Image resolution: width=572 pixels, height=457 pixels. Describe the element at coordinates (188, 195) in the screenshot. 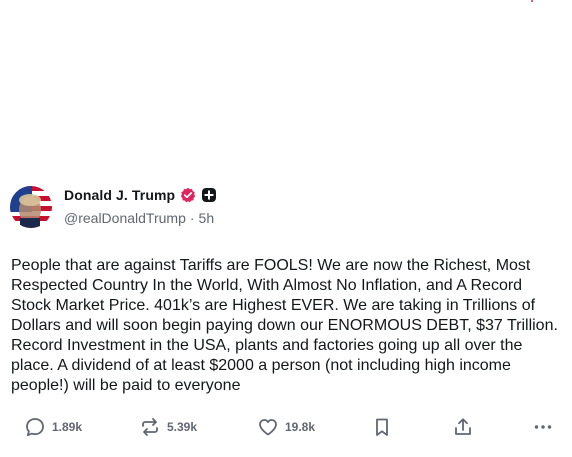

I see `verified-badge-icon` at that location.